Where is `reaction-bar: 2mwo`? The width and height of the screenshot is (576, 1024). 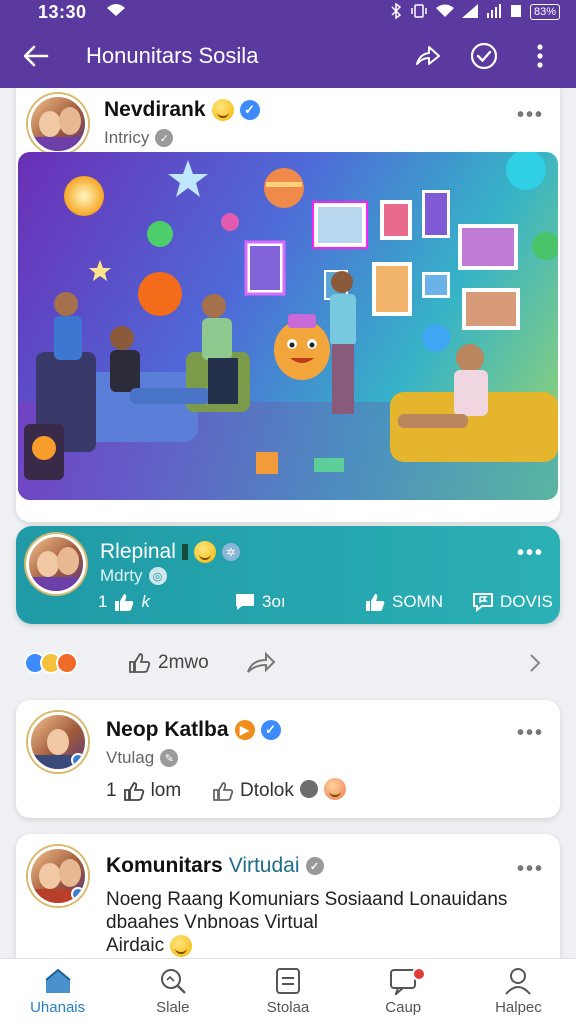
reaction-bar: 2mwo is located at coordinates (288, 664).